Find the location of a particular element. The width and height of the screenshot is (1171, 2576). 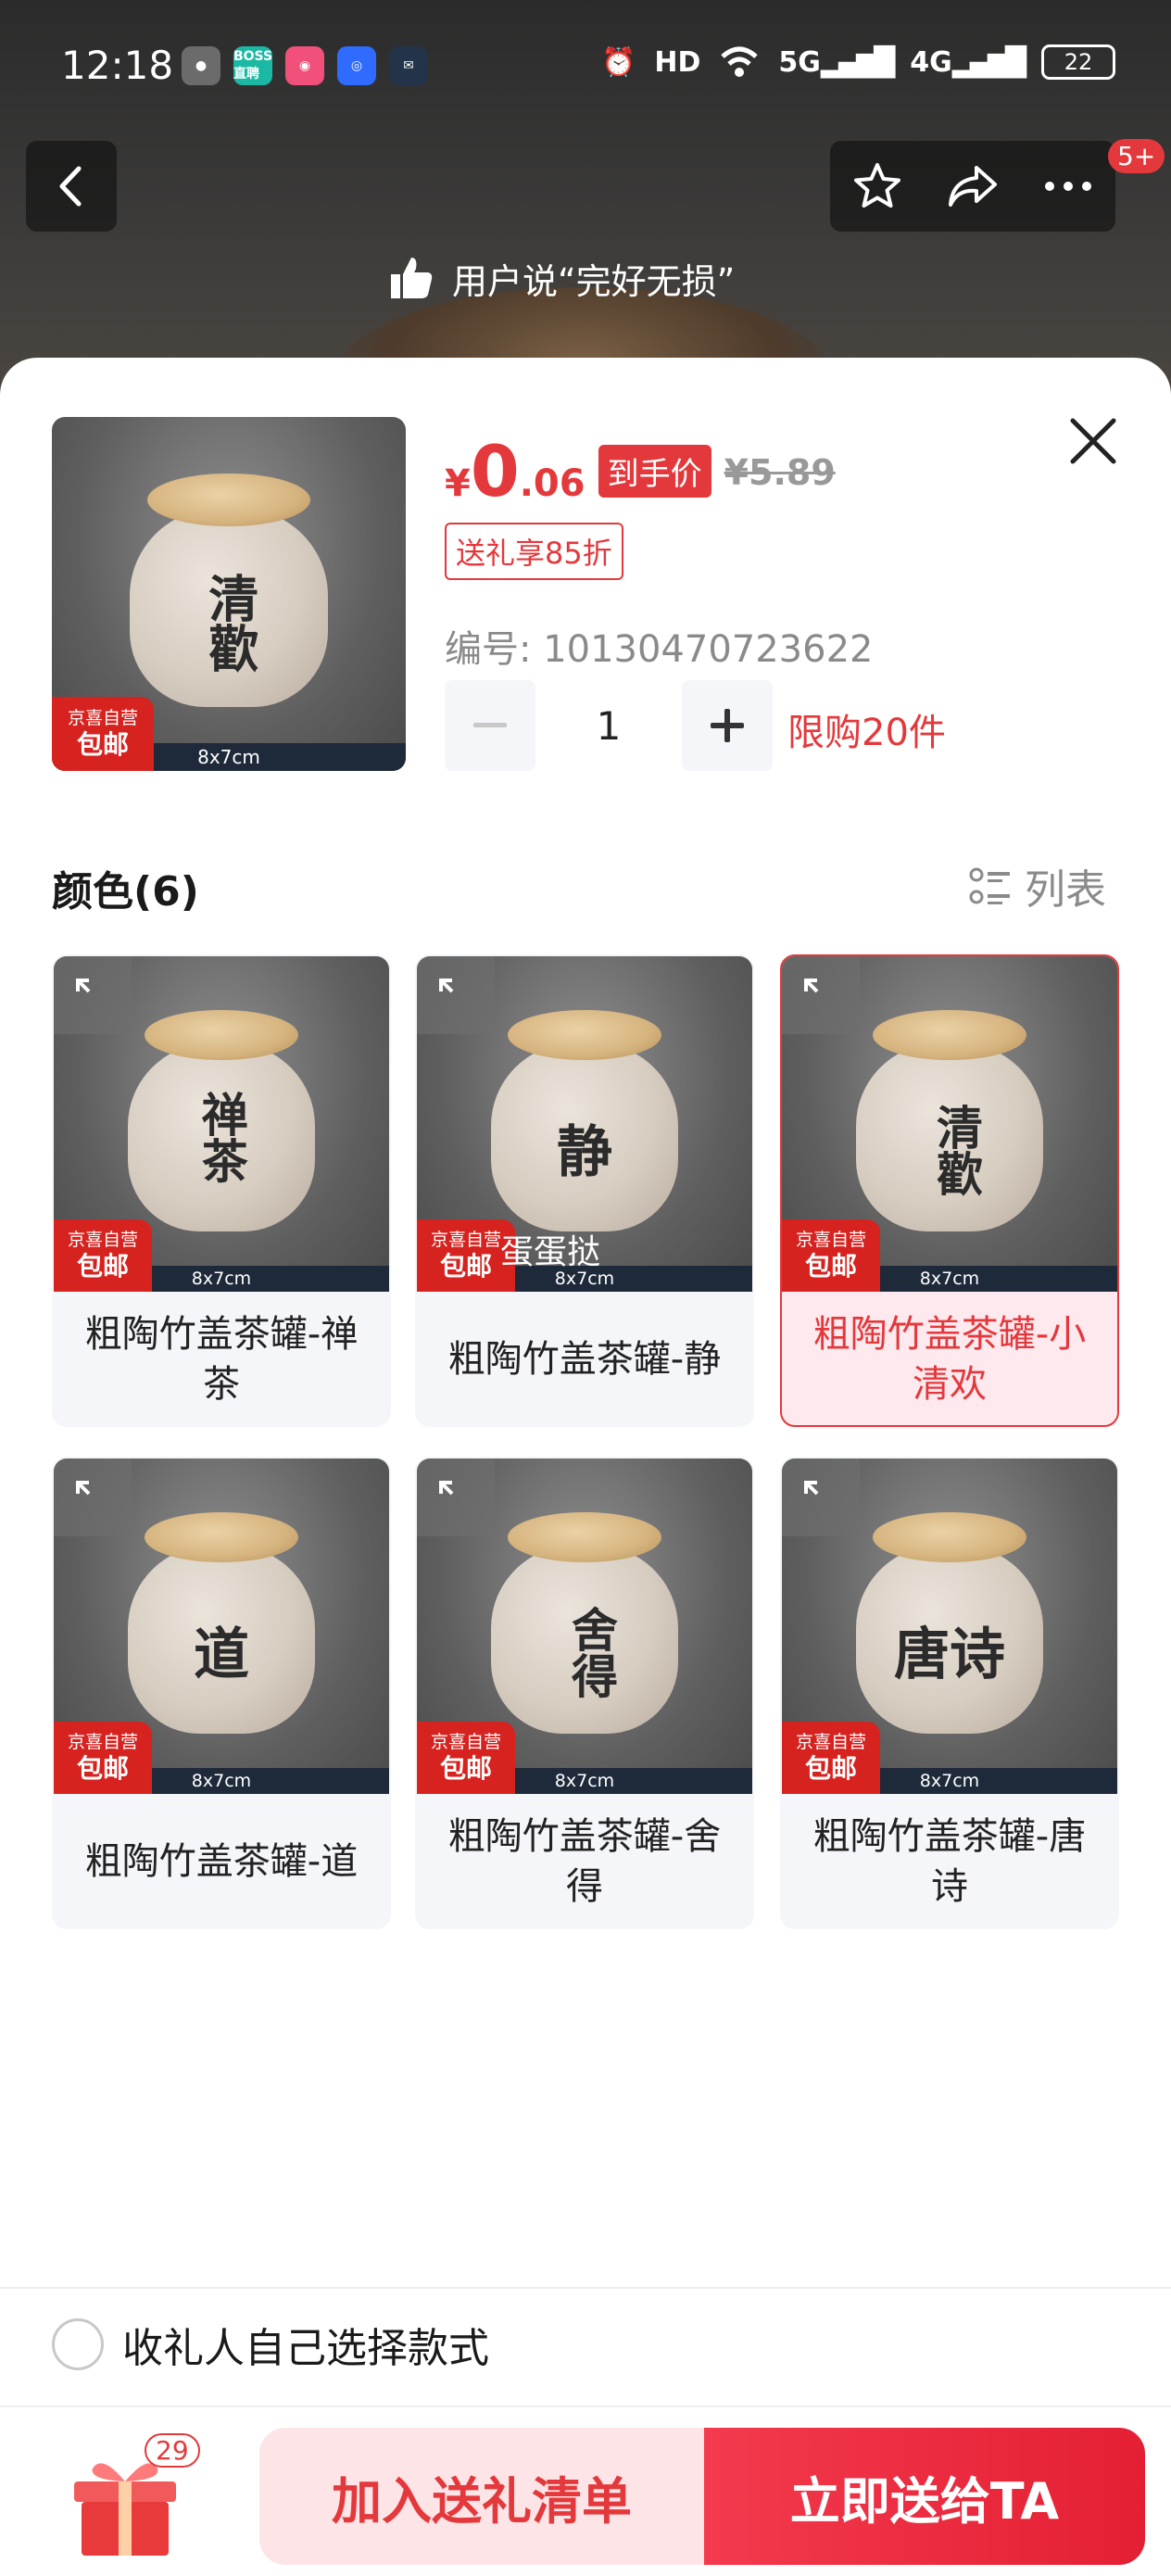

quantity-decrease-button is located at coordinates (490, 726).